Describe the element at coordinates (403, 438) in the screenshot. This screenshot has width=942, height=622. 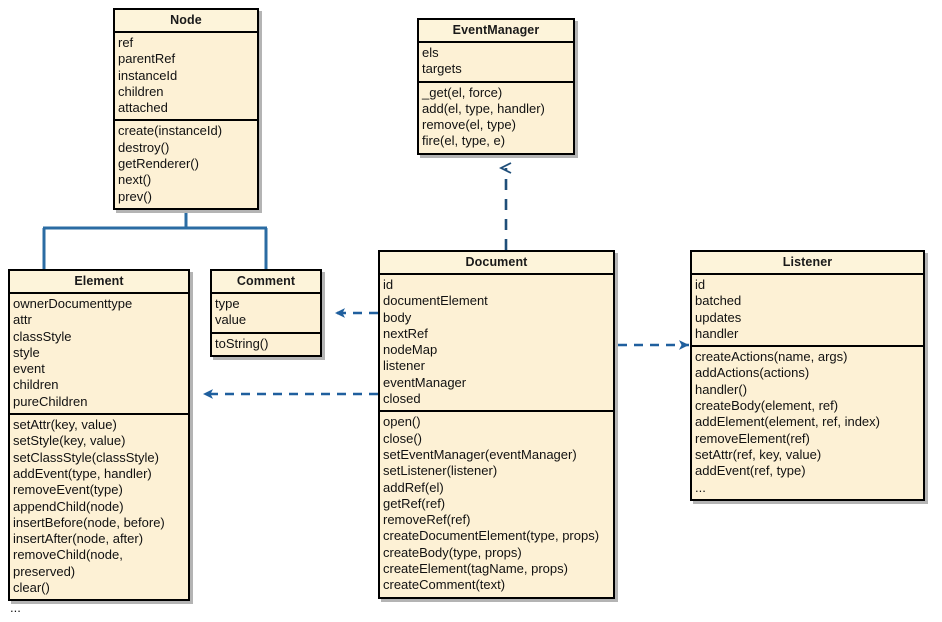
I see `member-row: close()` at that location.